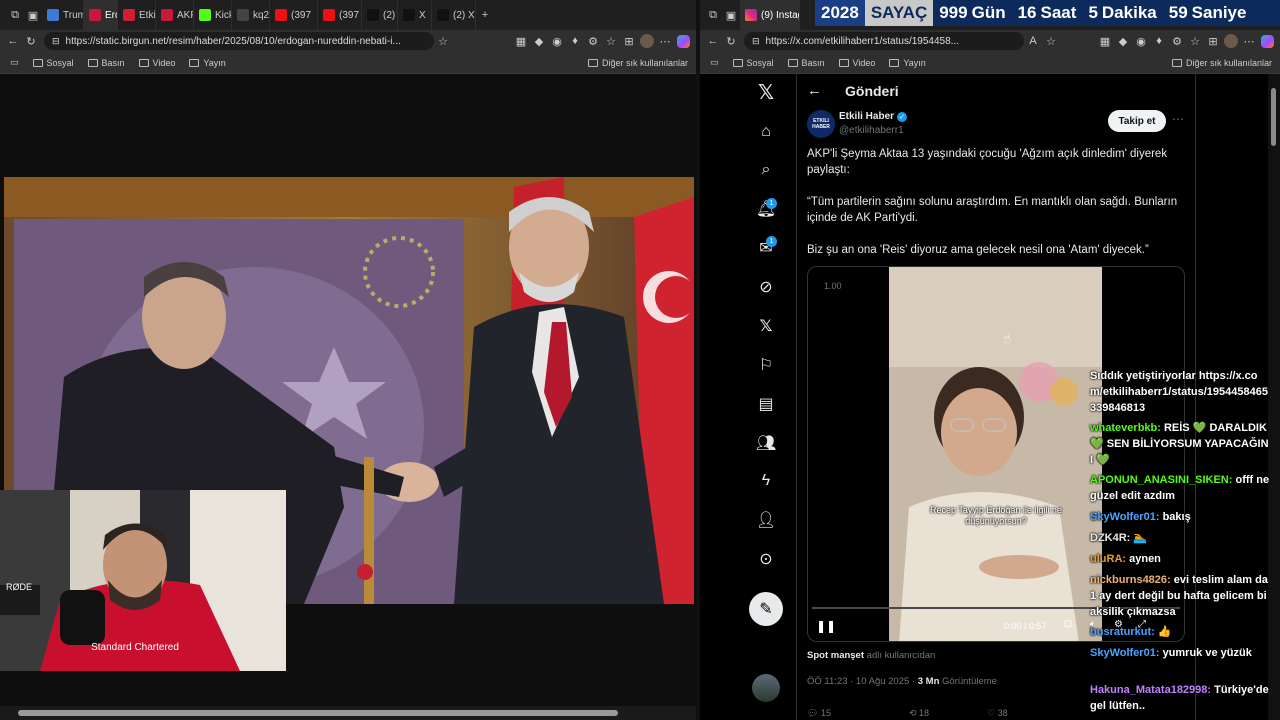  What do you see at coordinates (1163, 480) in the screenshot?
I see `chat-username: APONUN_ANASINI_SIKEN:` at bounding box center [1163, 480].